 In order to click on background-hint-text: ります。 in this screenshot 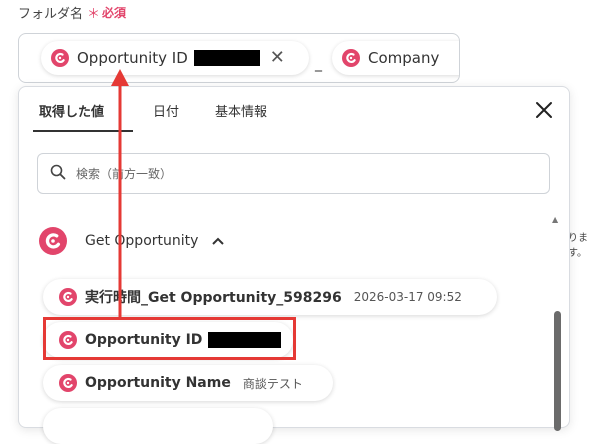, I will do `click(578, 246)`.